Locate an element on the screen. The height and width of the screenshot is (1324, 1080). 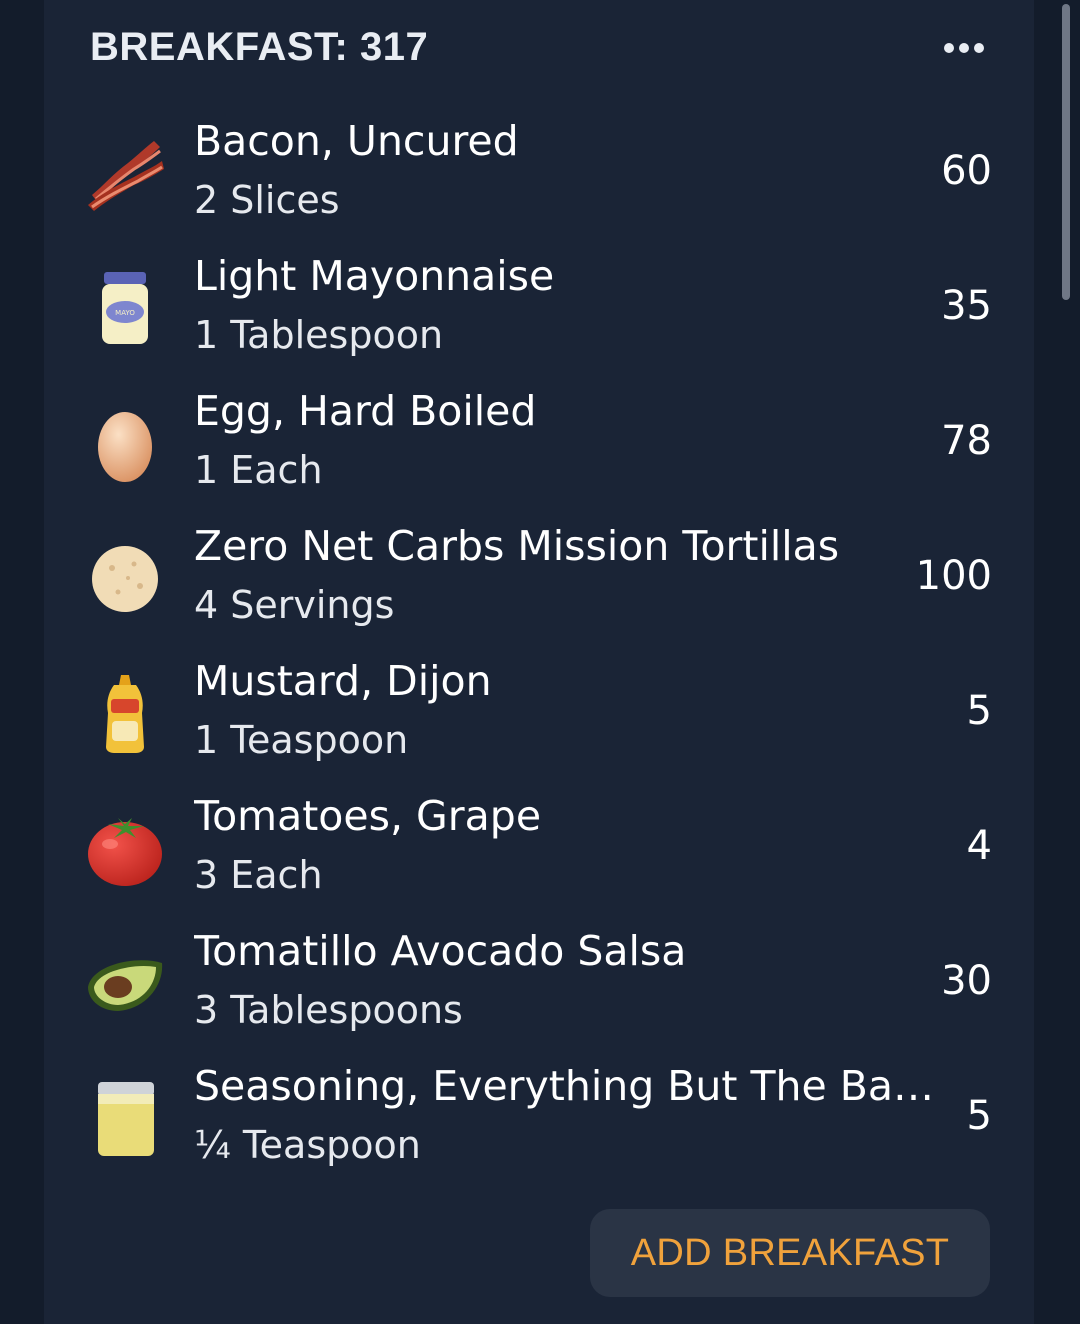
food-calories: 35 is located at coordinates (966, 306).